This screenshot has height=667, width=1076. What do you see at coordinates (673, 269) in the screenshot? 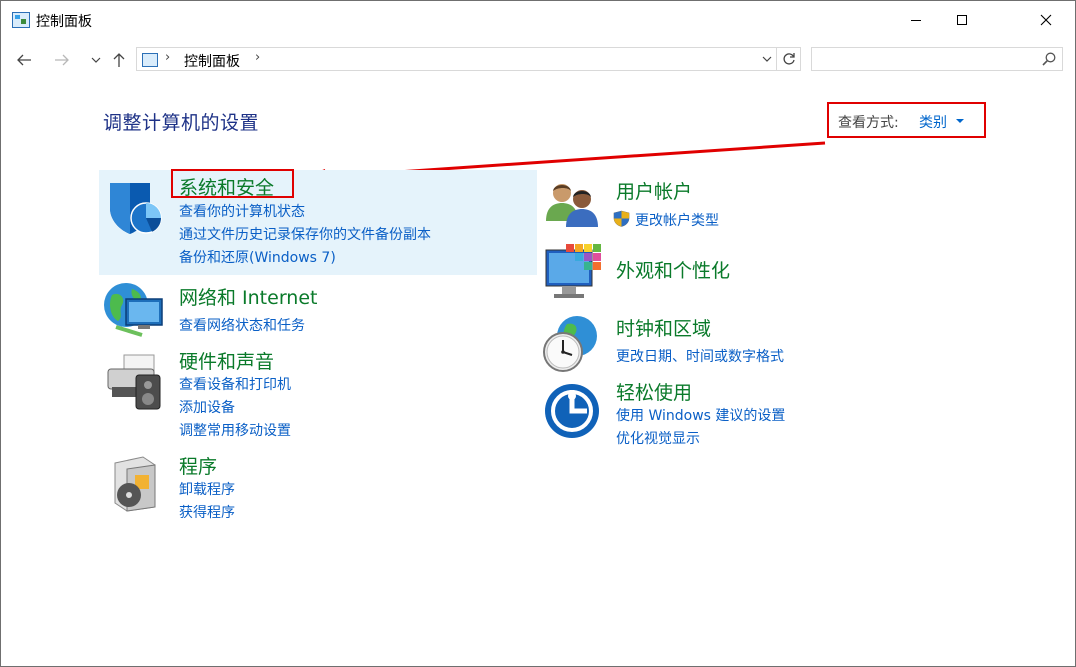
I see `category-title-appearance: 外观和个性化` at bounding box center [673, 269].